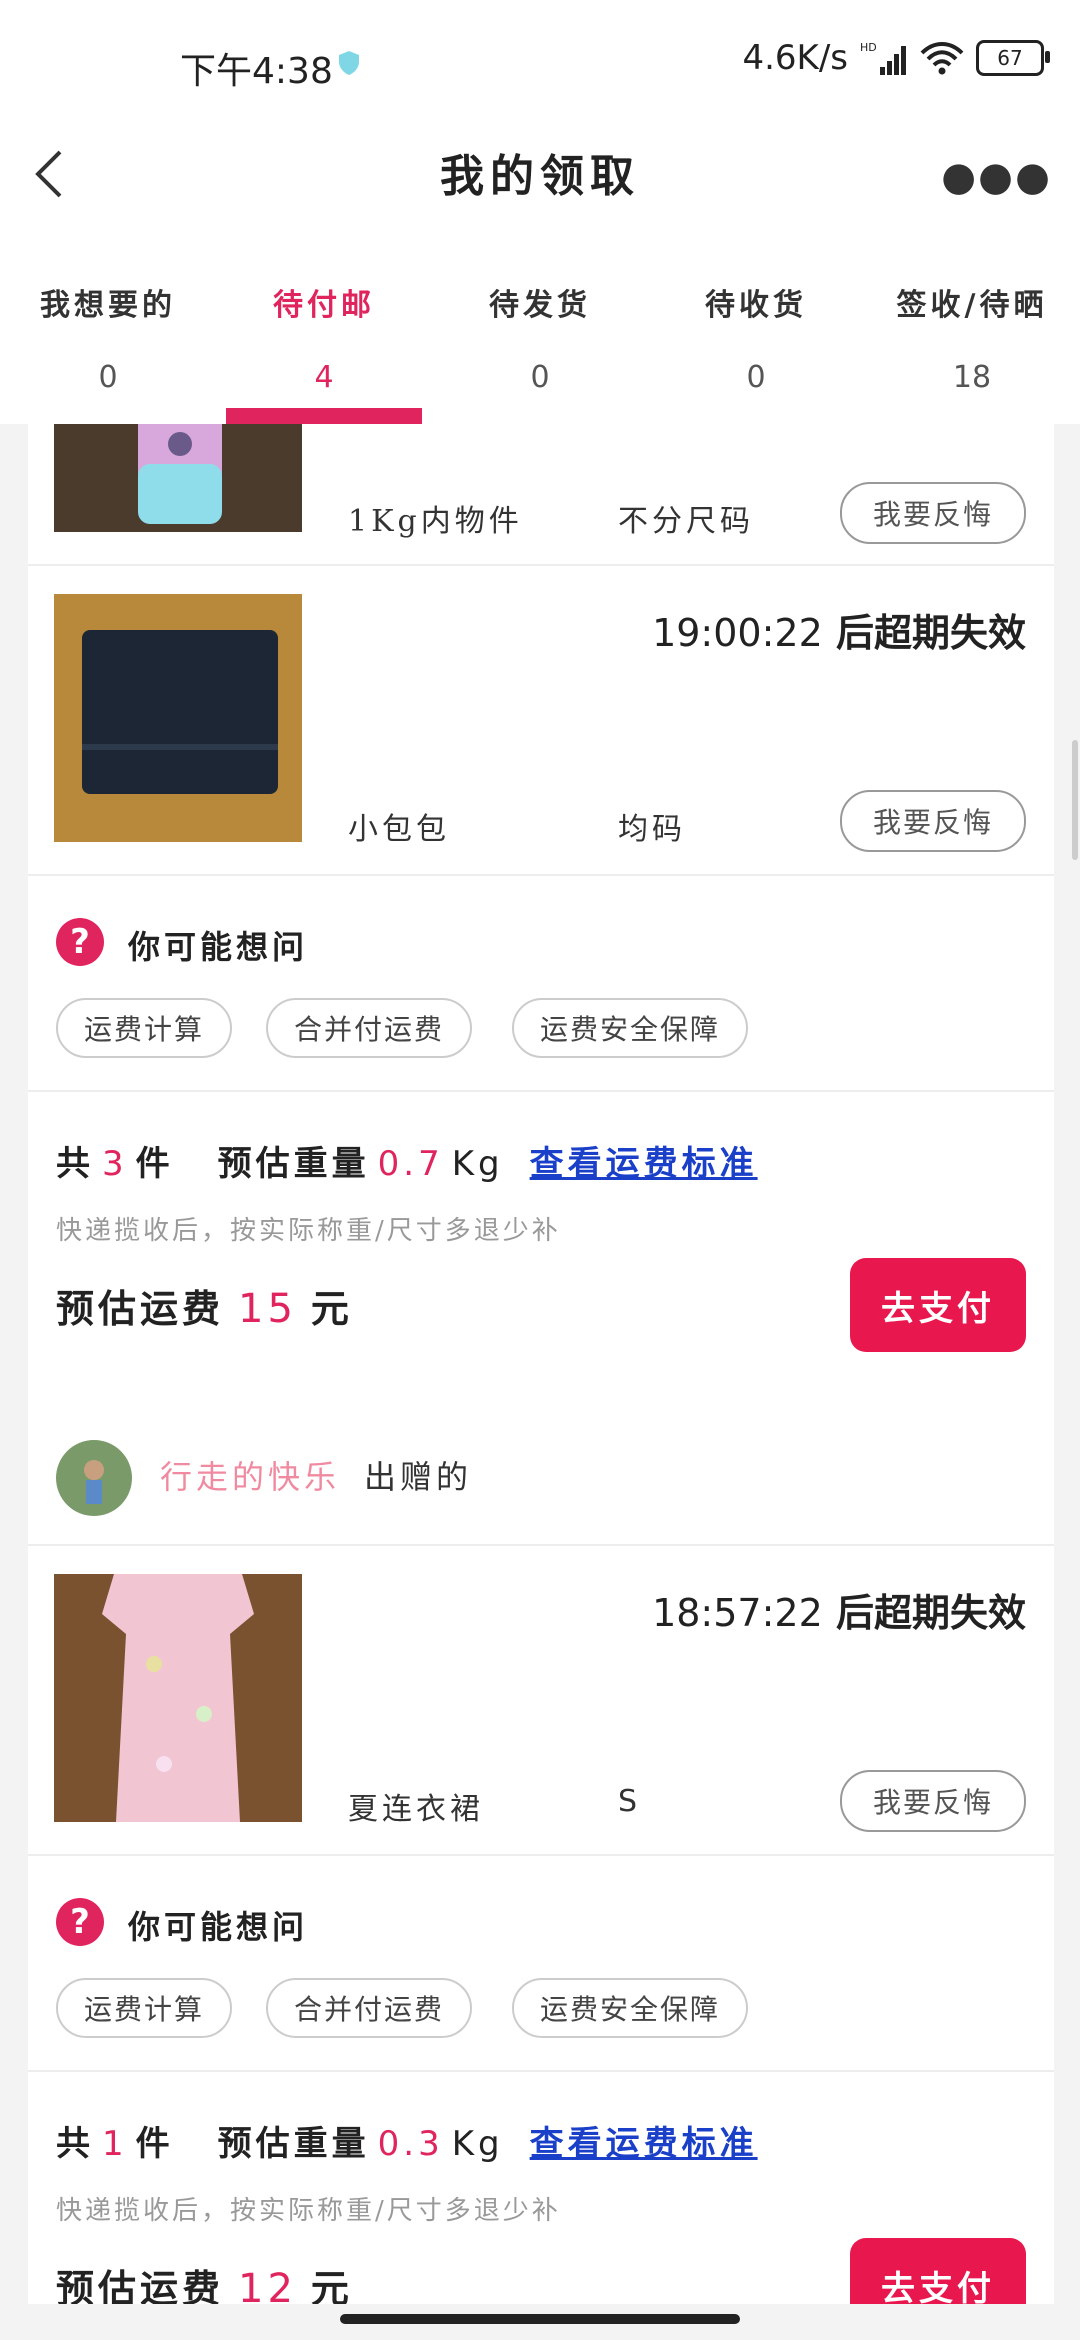 This screenshot has height=2340, width=1080. I want to click on tab-wanted: 我想要的 0, so click(108, 332).